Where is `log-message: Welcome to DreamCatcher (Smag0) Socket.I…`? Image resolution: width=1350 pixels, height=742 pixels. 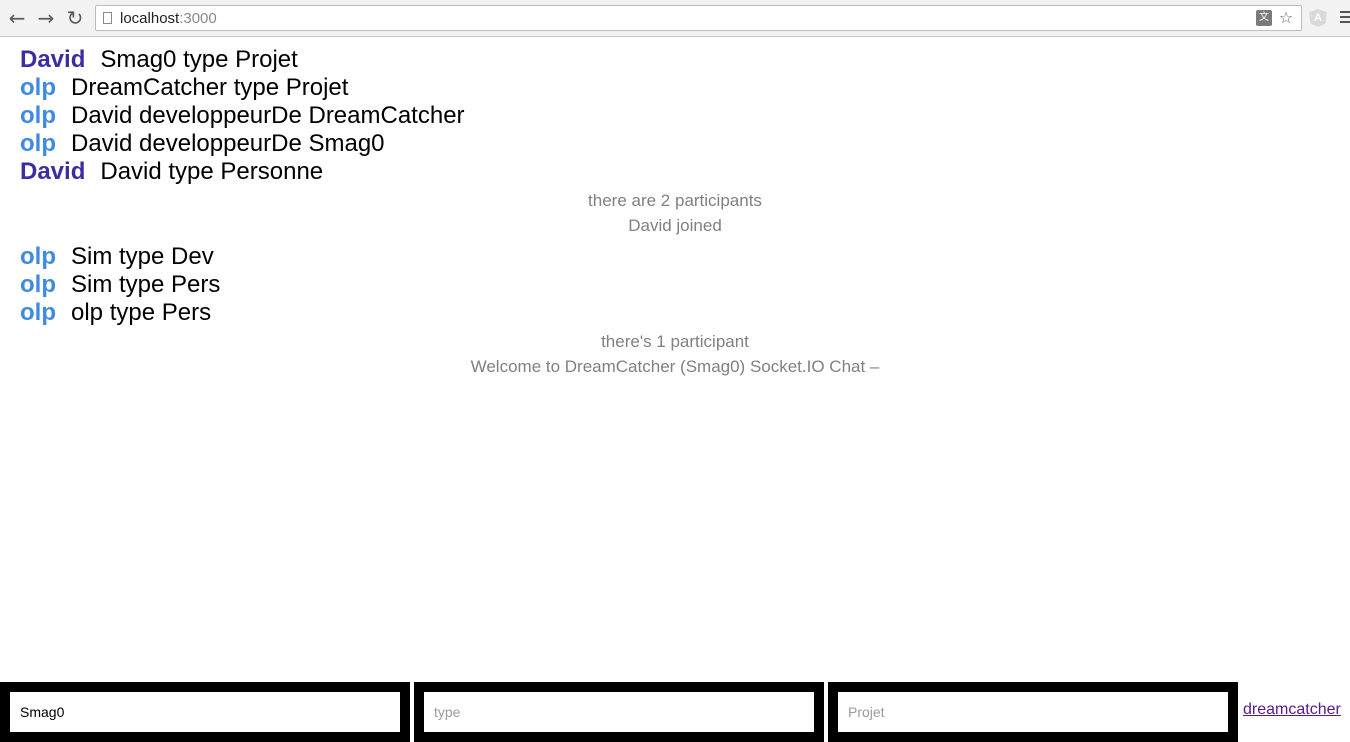
log-message: Welcome to DreamCatcher (Smag0) Socket.I… is located at coordinates (675, 366).